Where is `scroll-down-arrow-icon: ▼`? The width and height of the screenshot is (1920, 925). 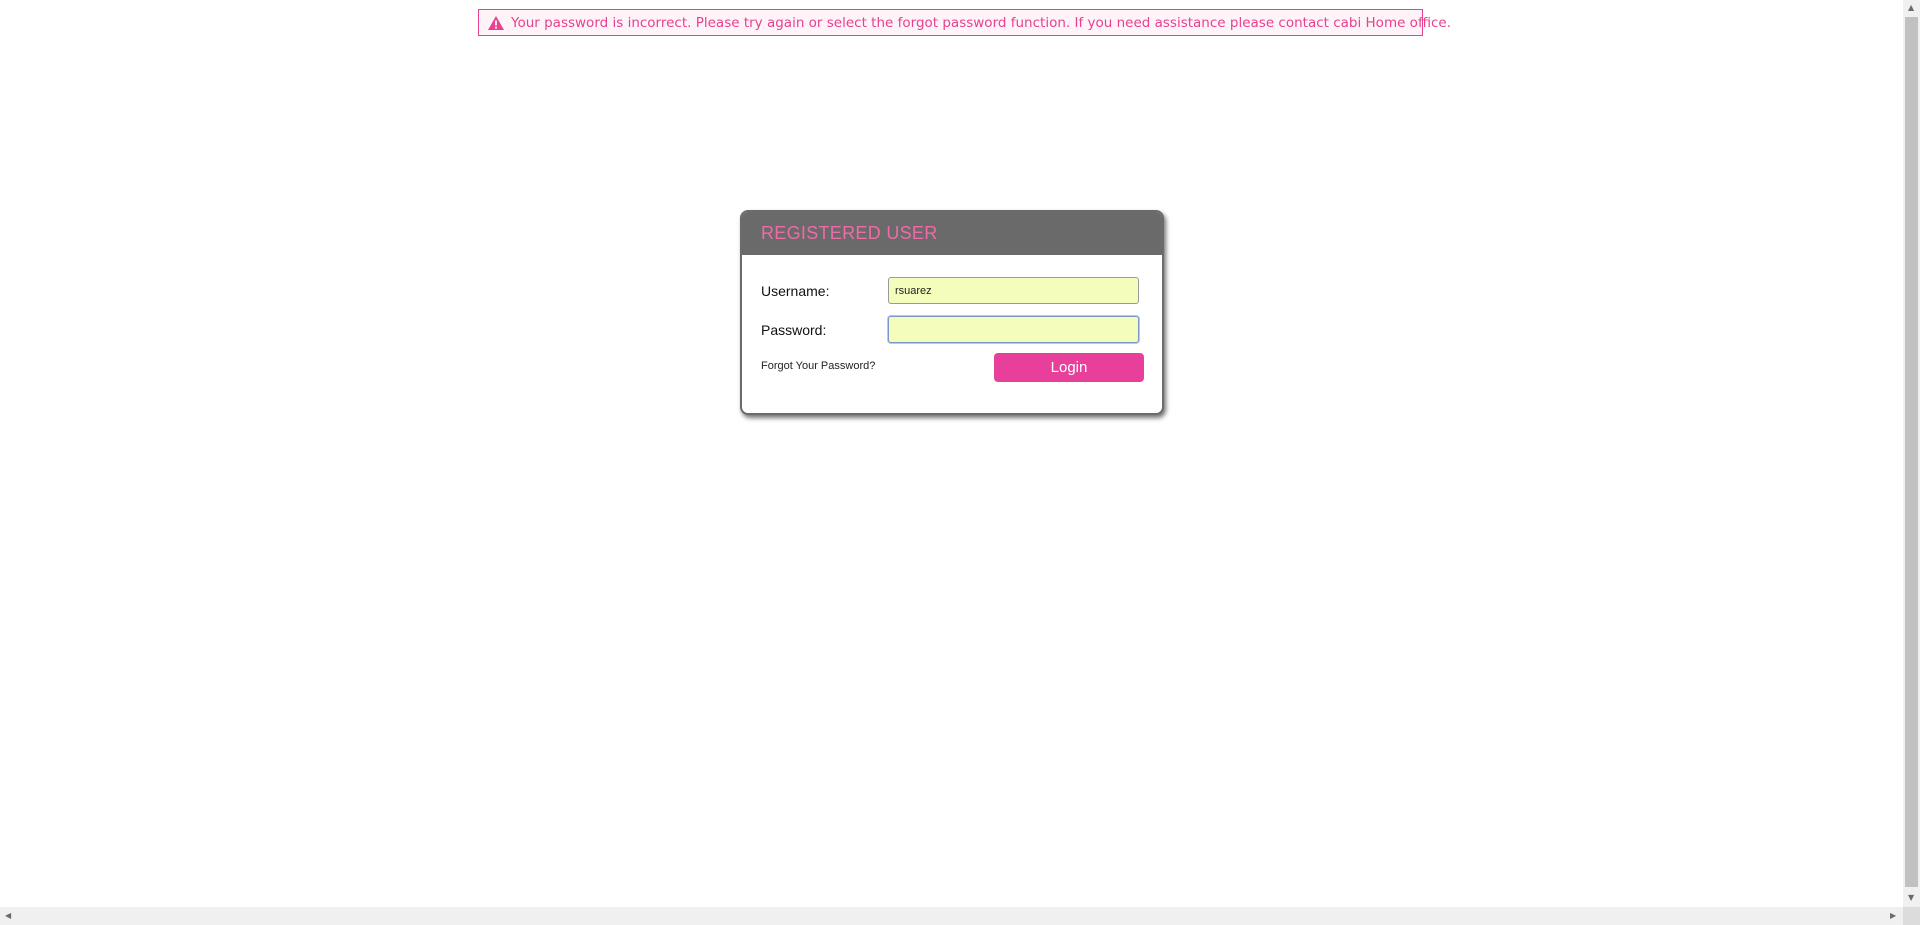 scroll-down-arrow-icon: ▼ is located at coordinates (1911, 898).